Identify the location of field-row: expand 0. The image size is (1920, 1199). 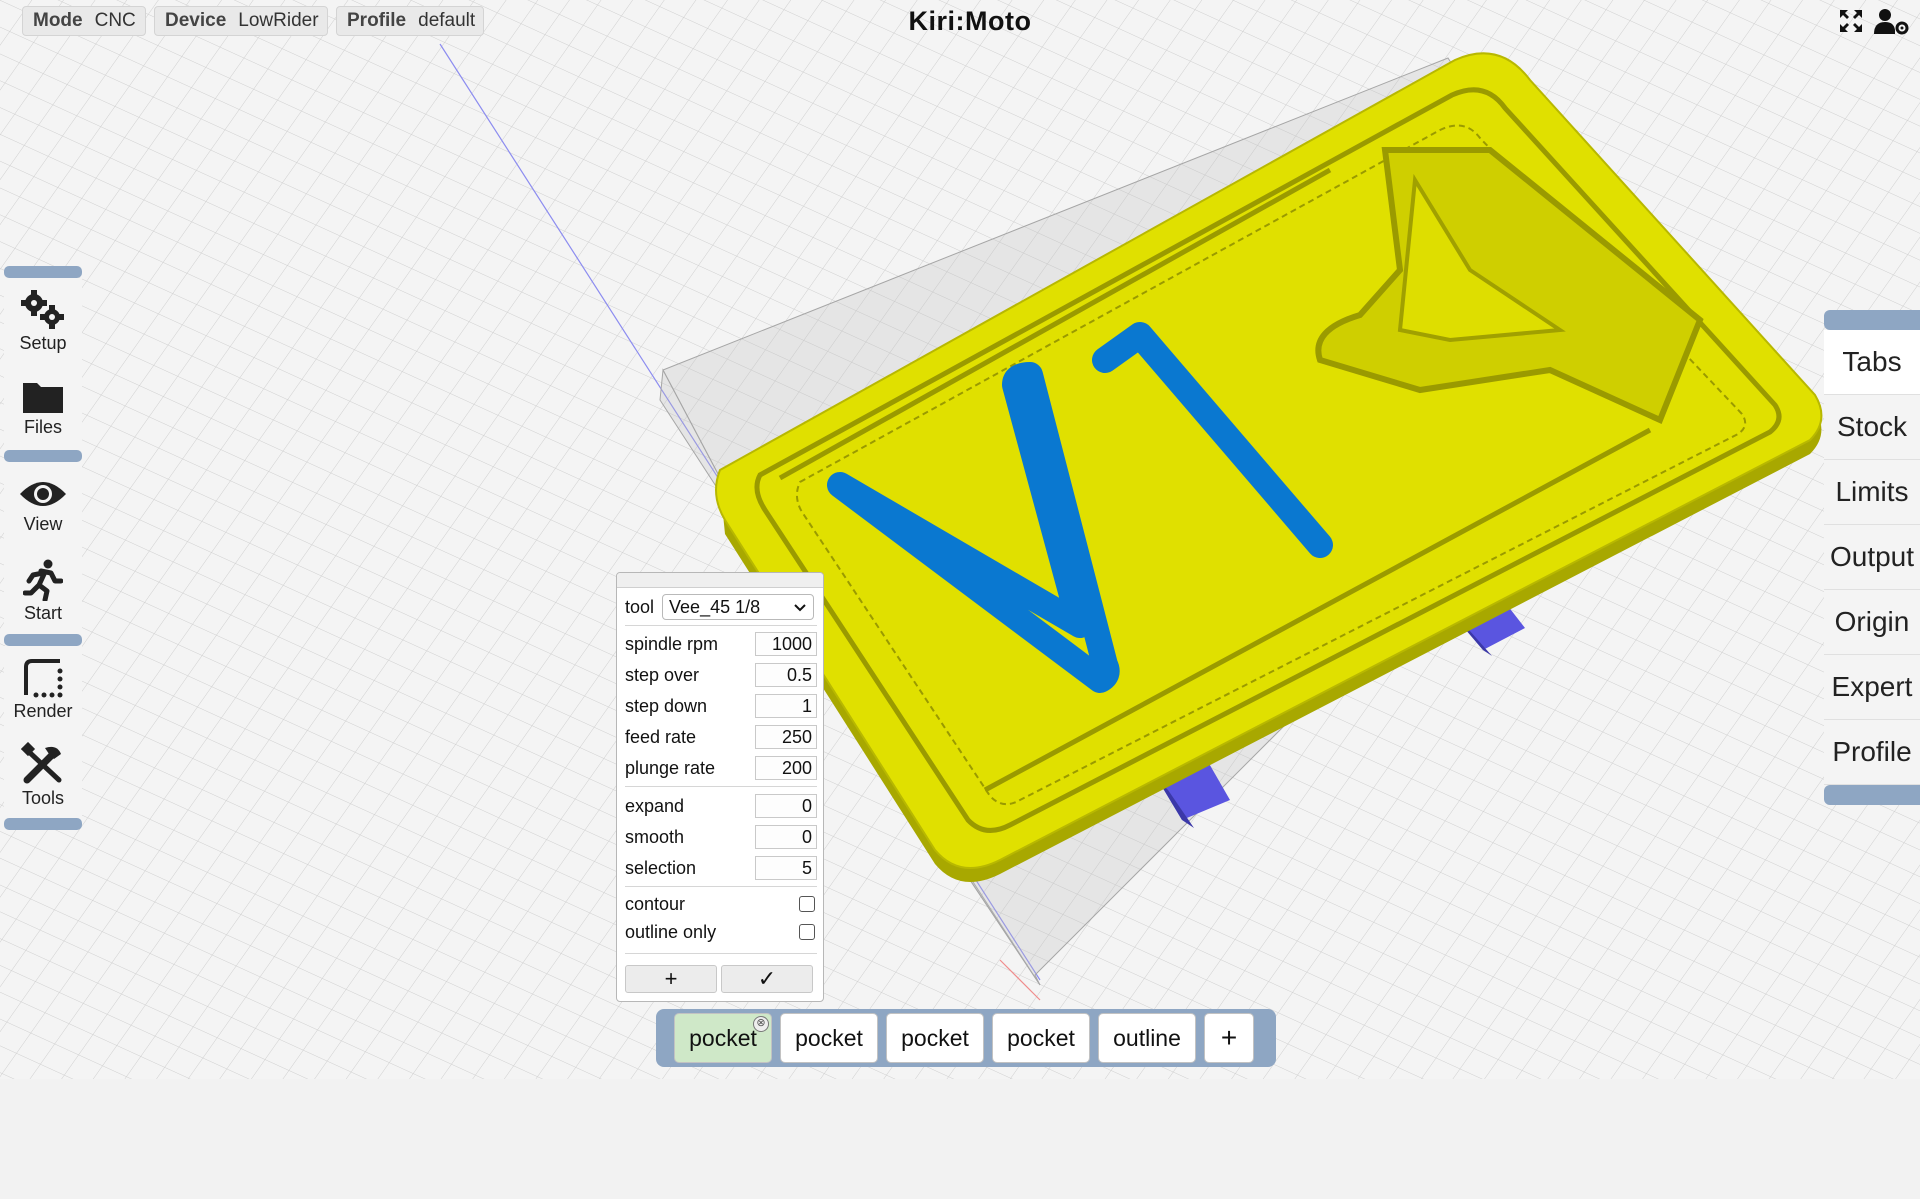
(721, 806).